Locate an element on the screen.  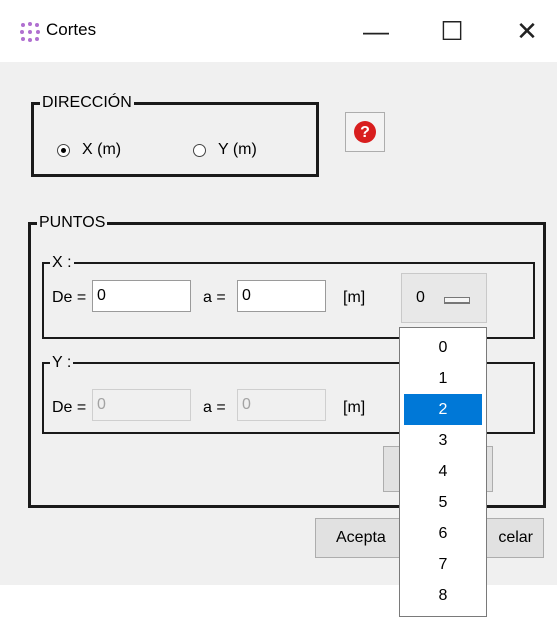
direccion-legend: DIRECCIÓN is located at coordinates (87, 102).